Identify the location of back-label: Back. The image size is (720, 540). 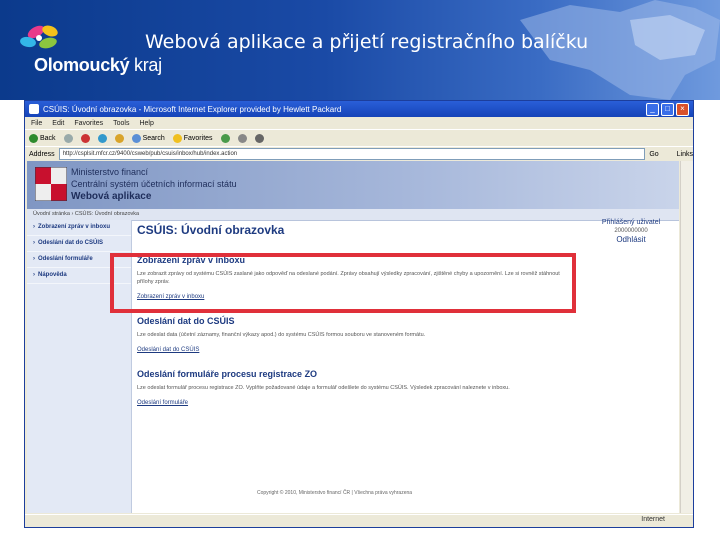
(48, 138).